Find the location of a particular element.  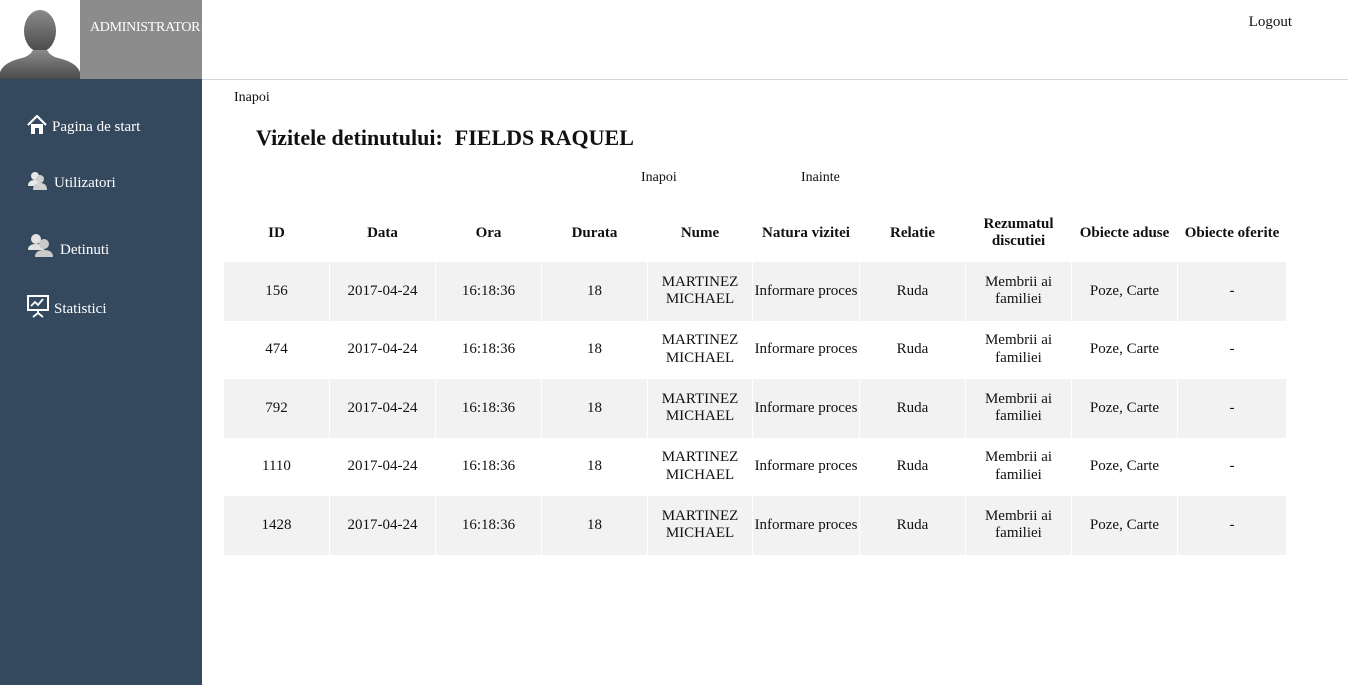

sidebar-item-users: Utilizatori is located at coordinates (71, 181).